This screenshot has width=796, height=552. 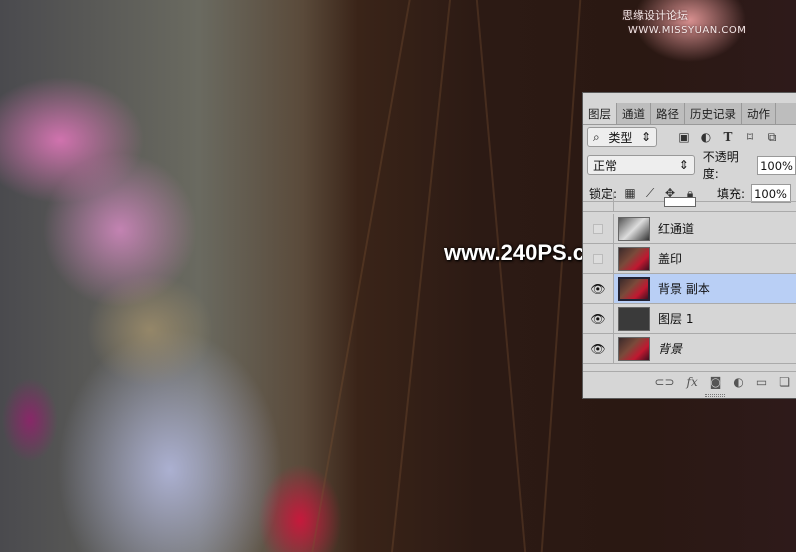 What do you see at coordinates (709, 21) in the screenshot?
I see `watermark-missyuan: 思缘设计论坛 WWW.MISSYUAN.COM` at bounding box center [709, 21].